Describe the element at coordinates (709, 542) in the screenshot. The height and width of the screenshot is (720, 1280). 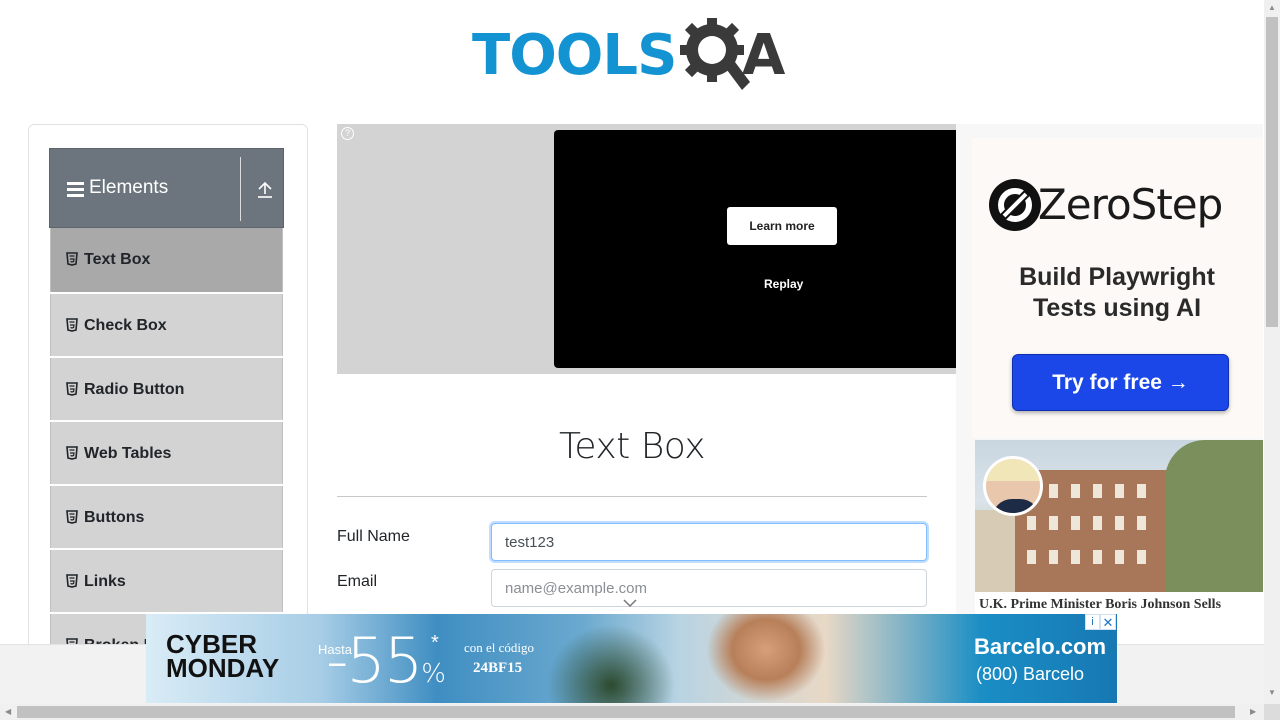
I see `full-name-input` at that location.